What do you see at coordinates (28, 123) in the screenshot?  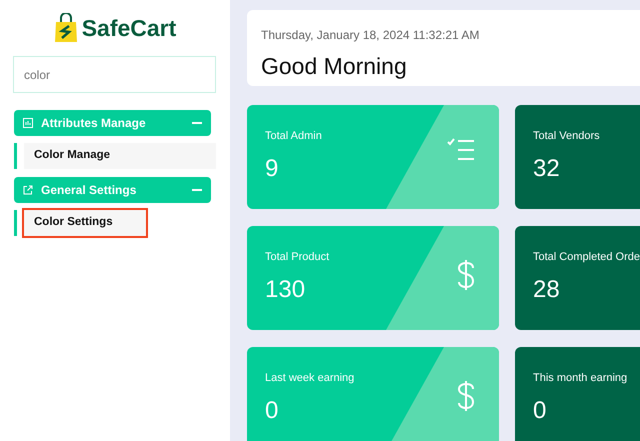 I see `chart-icon` at bounding box center [28, 123].